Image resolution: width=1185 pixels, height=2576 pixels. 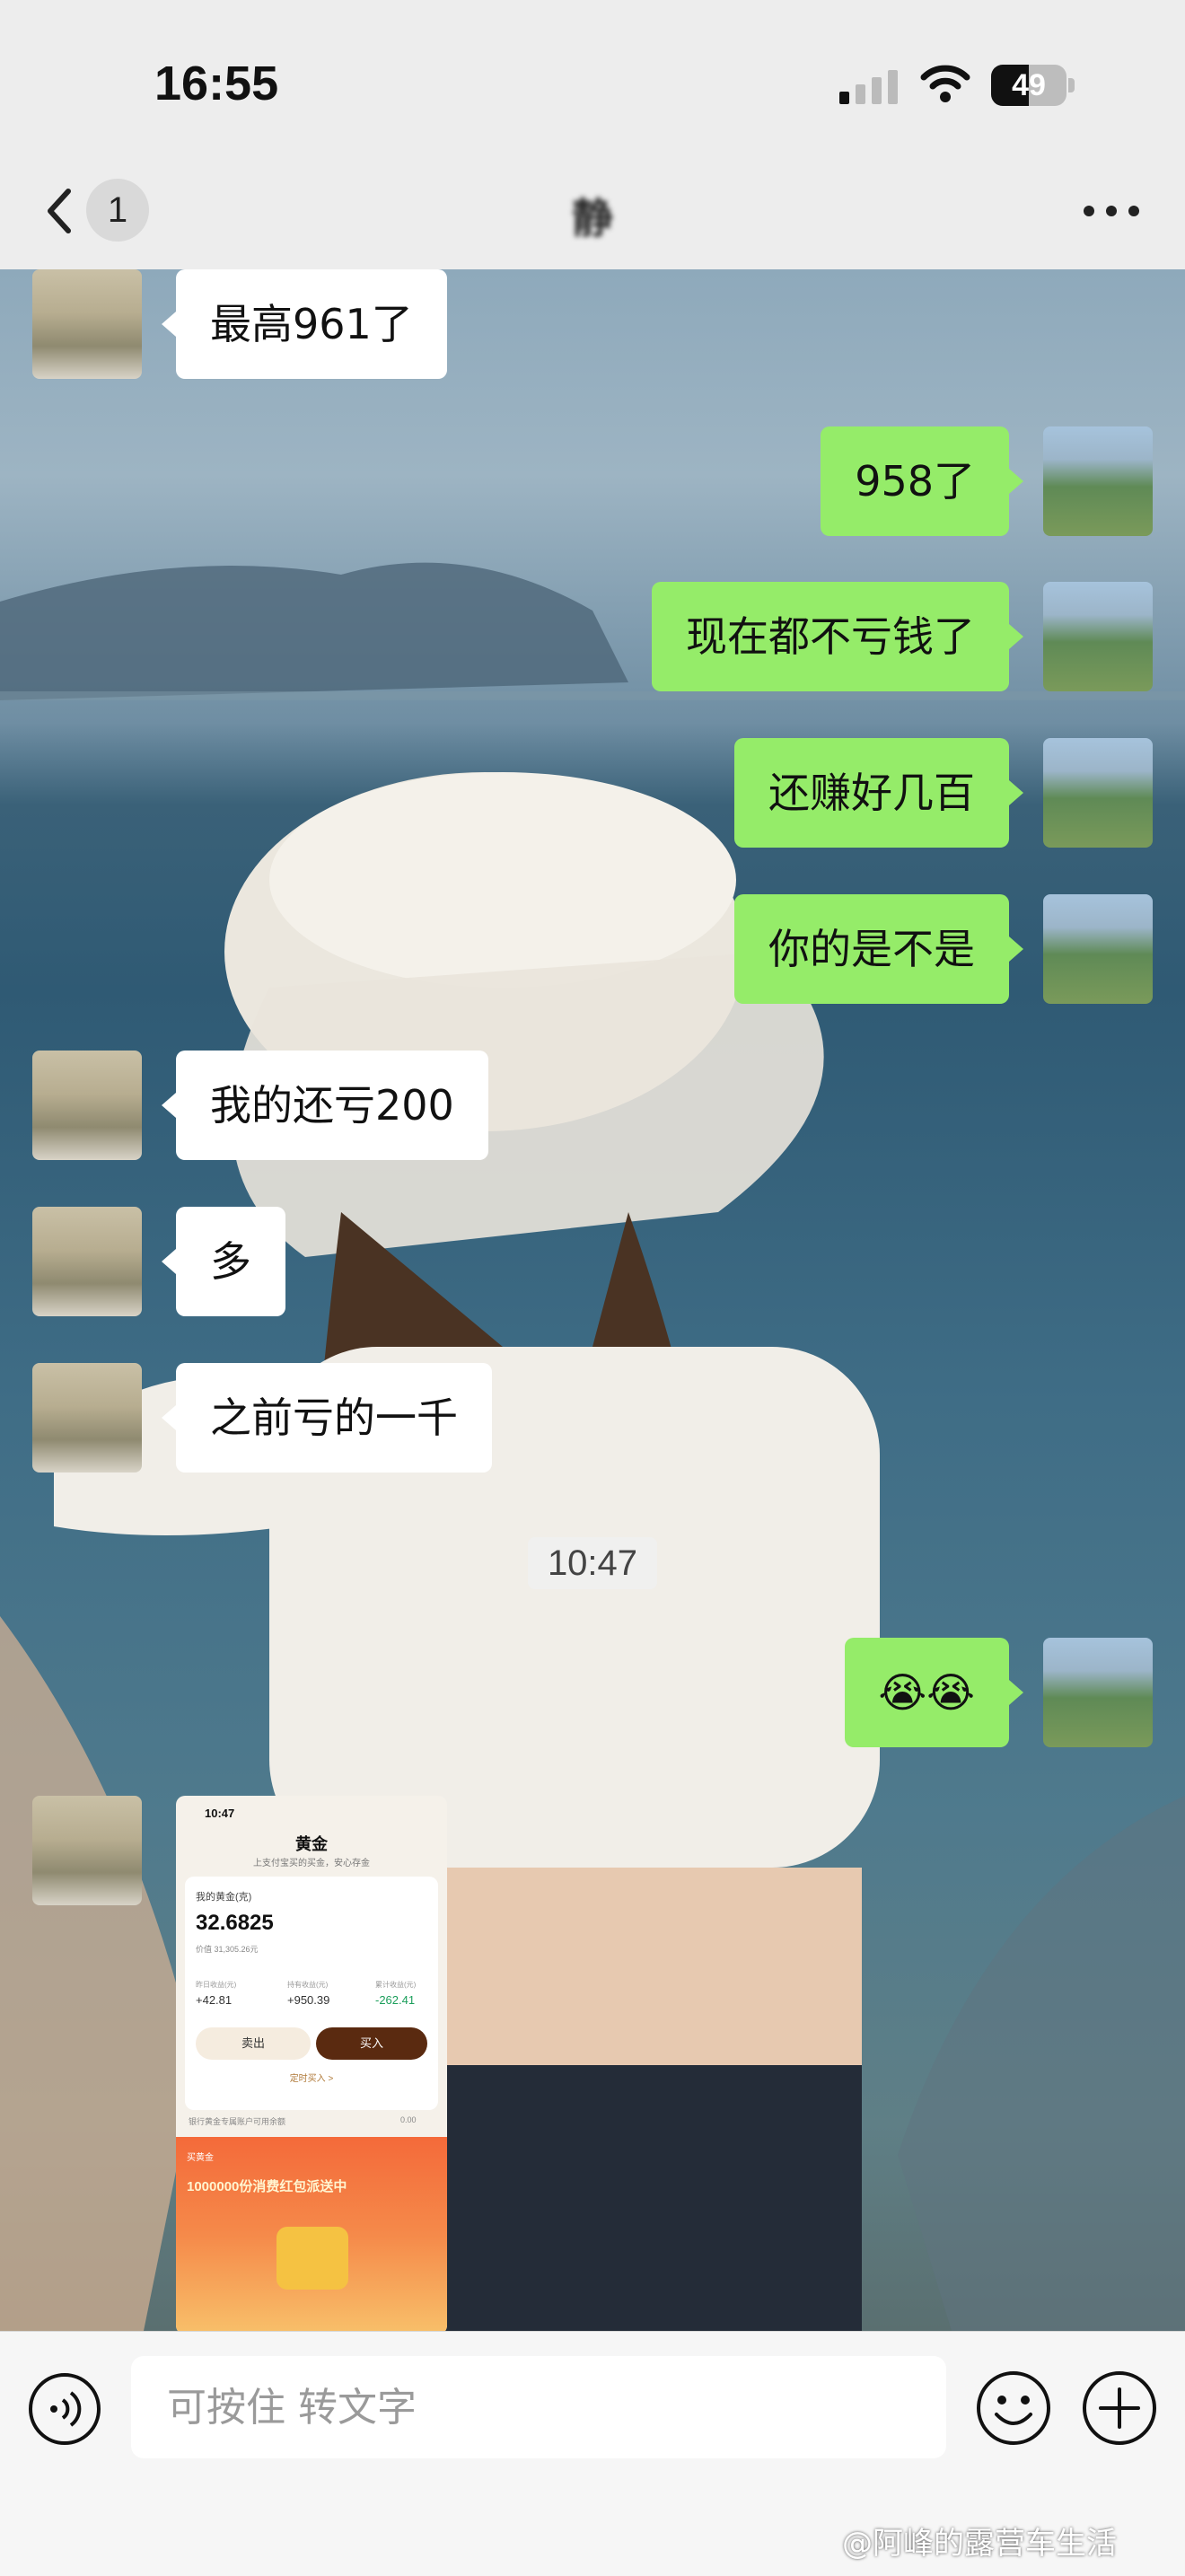 What do you see at coordinates (592, 1563) in the screenshot?
I see `chat-timestamp: 10:47` at bounding box center [592, 1563].